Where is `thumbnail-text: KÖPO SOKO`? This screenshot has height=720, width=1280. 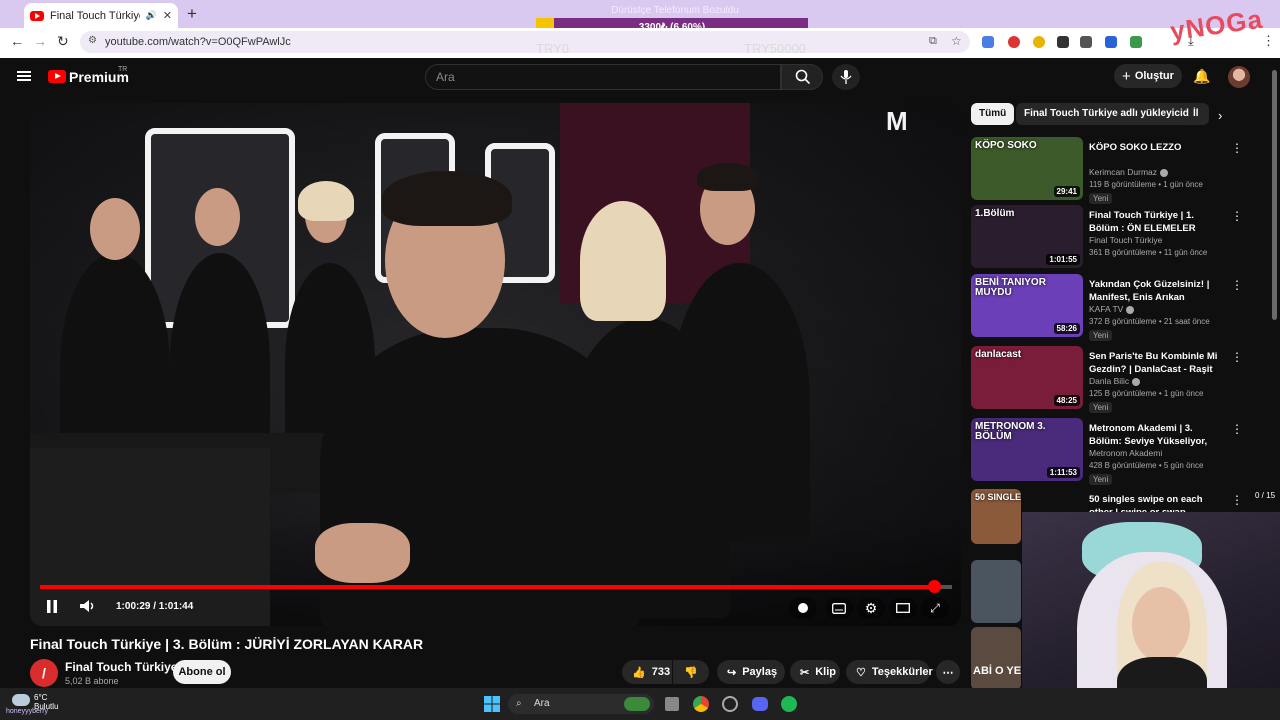 thumbnail-text: KÖPO SOKO is located at coordinates (1006, 145).